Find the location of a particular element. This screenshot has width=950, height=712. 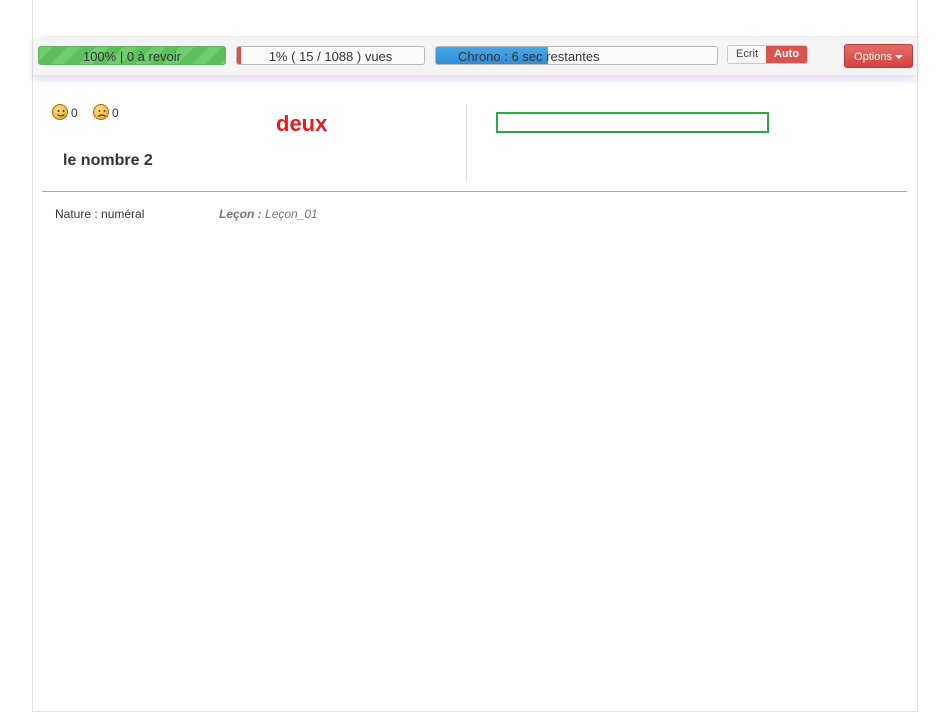

nature-text: Nature : numéral is located at coordinates (100, 214).